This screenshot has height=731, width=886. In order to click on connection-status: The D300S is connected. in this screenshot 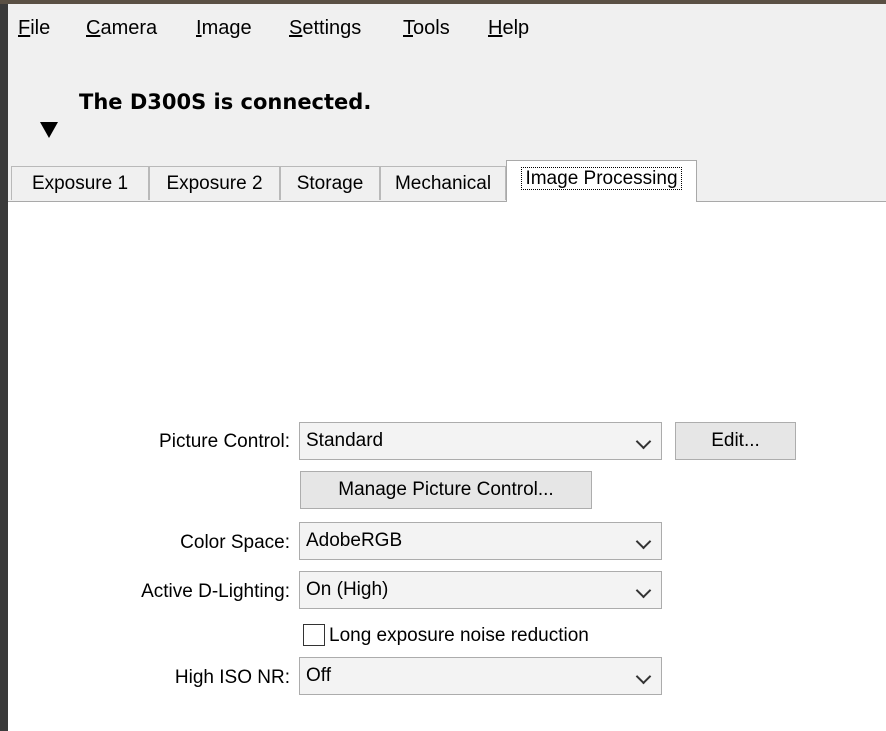, I will do `click(225, 102)`.